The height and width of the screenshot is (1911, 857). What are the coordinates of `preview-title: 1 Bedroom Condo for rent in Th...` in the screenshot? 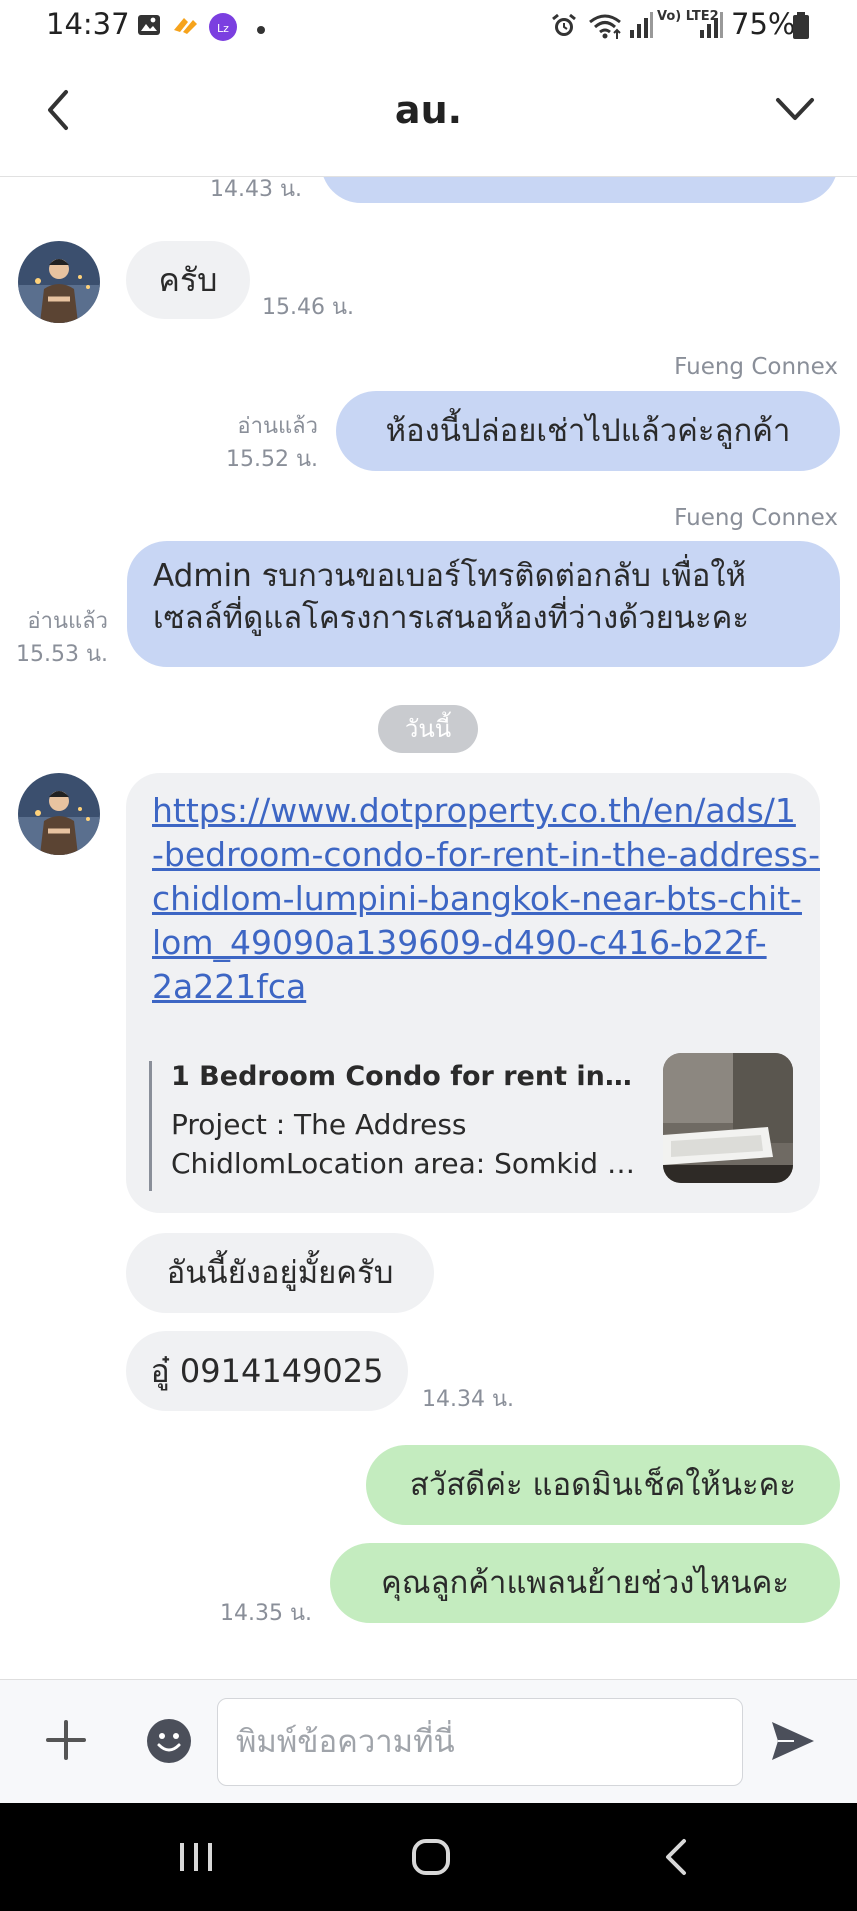 It's located at (406, 1076).